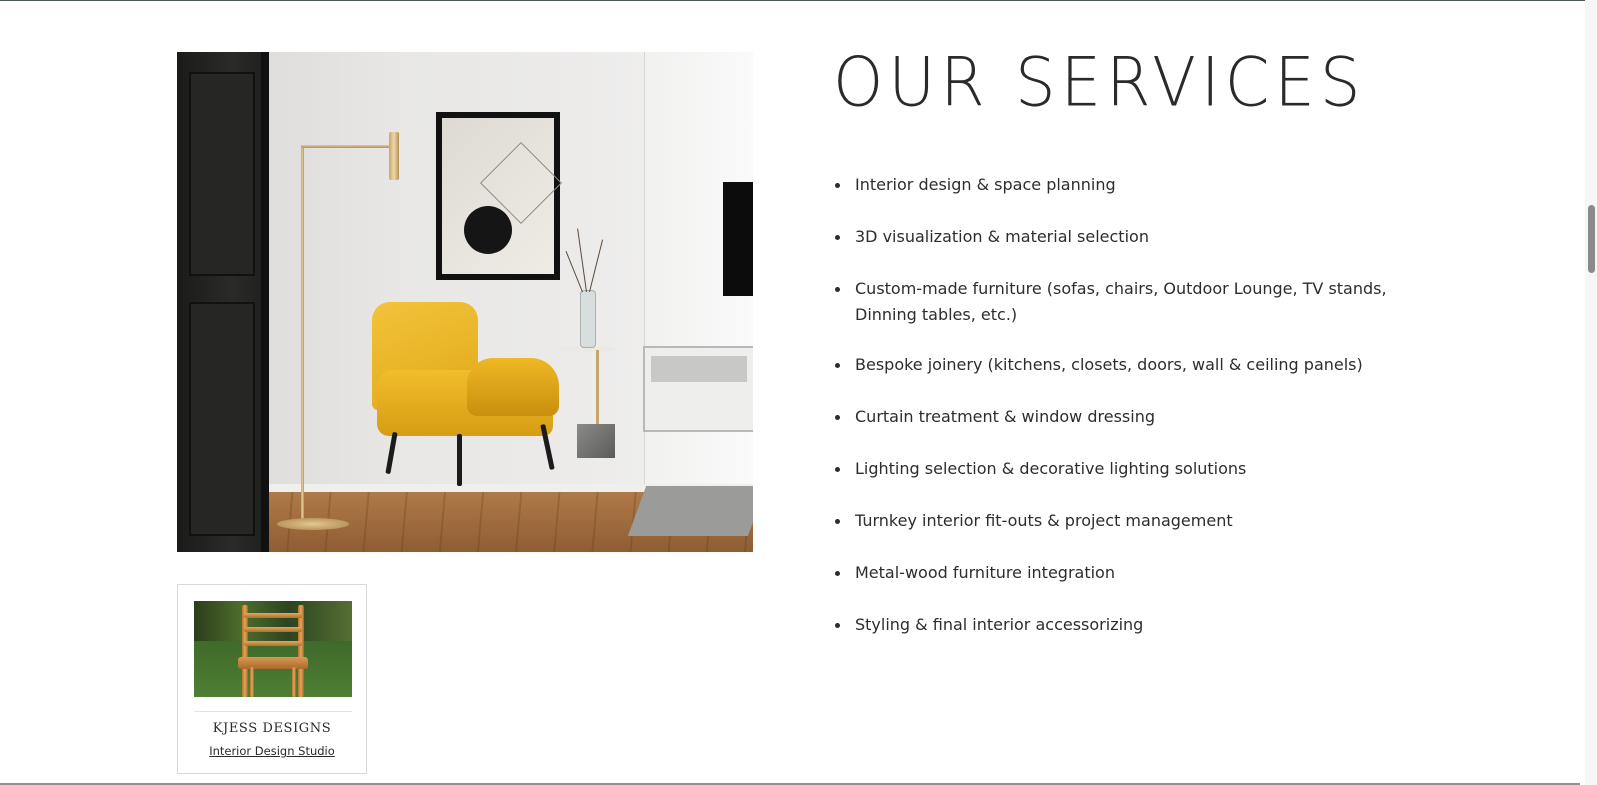 The image size is (1597, 785). Describe the element at coordinates (1099, 83) in the screenshot. I see `services-heading: OUR SERVICES` at that location.